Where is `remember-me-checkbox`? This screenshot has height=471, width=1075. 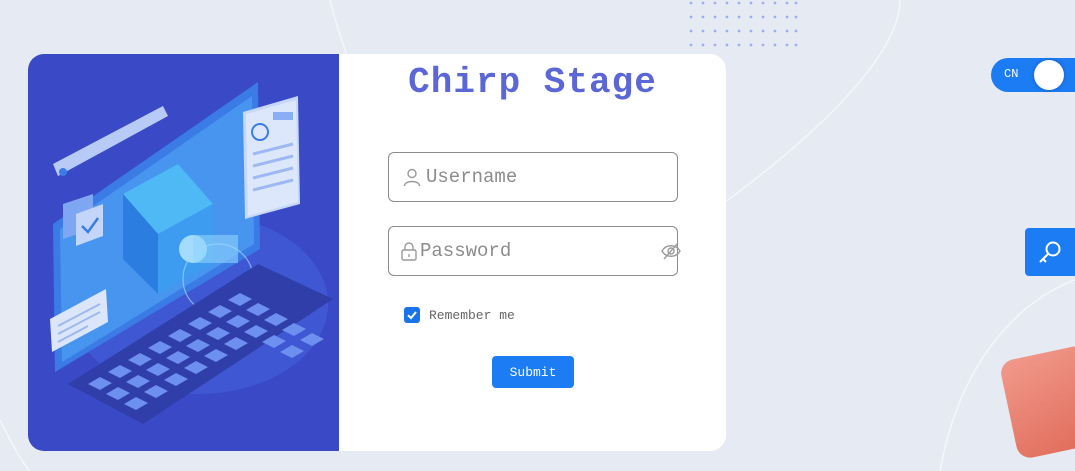
remember-me-checkbox is located at coordinates (412, 315).